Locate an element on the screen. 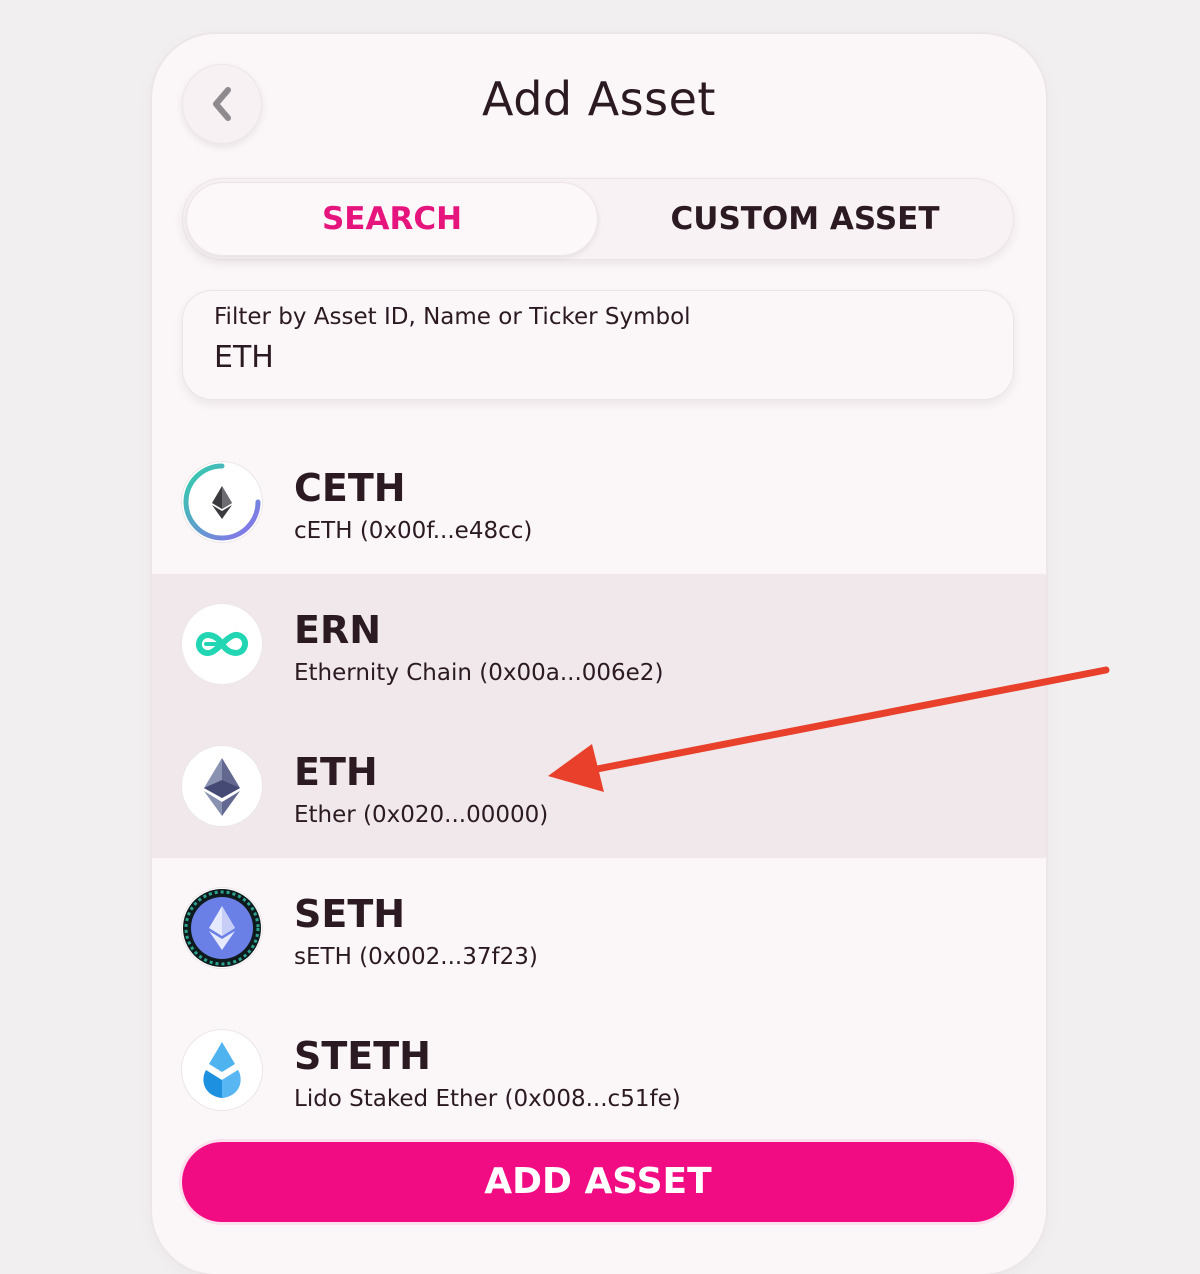 Image resolution: width=1200 pixels, height=1274 pixels. steth-icon is located at coordinates (222, 1070).